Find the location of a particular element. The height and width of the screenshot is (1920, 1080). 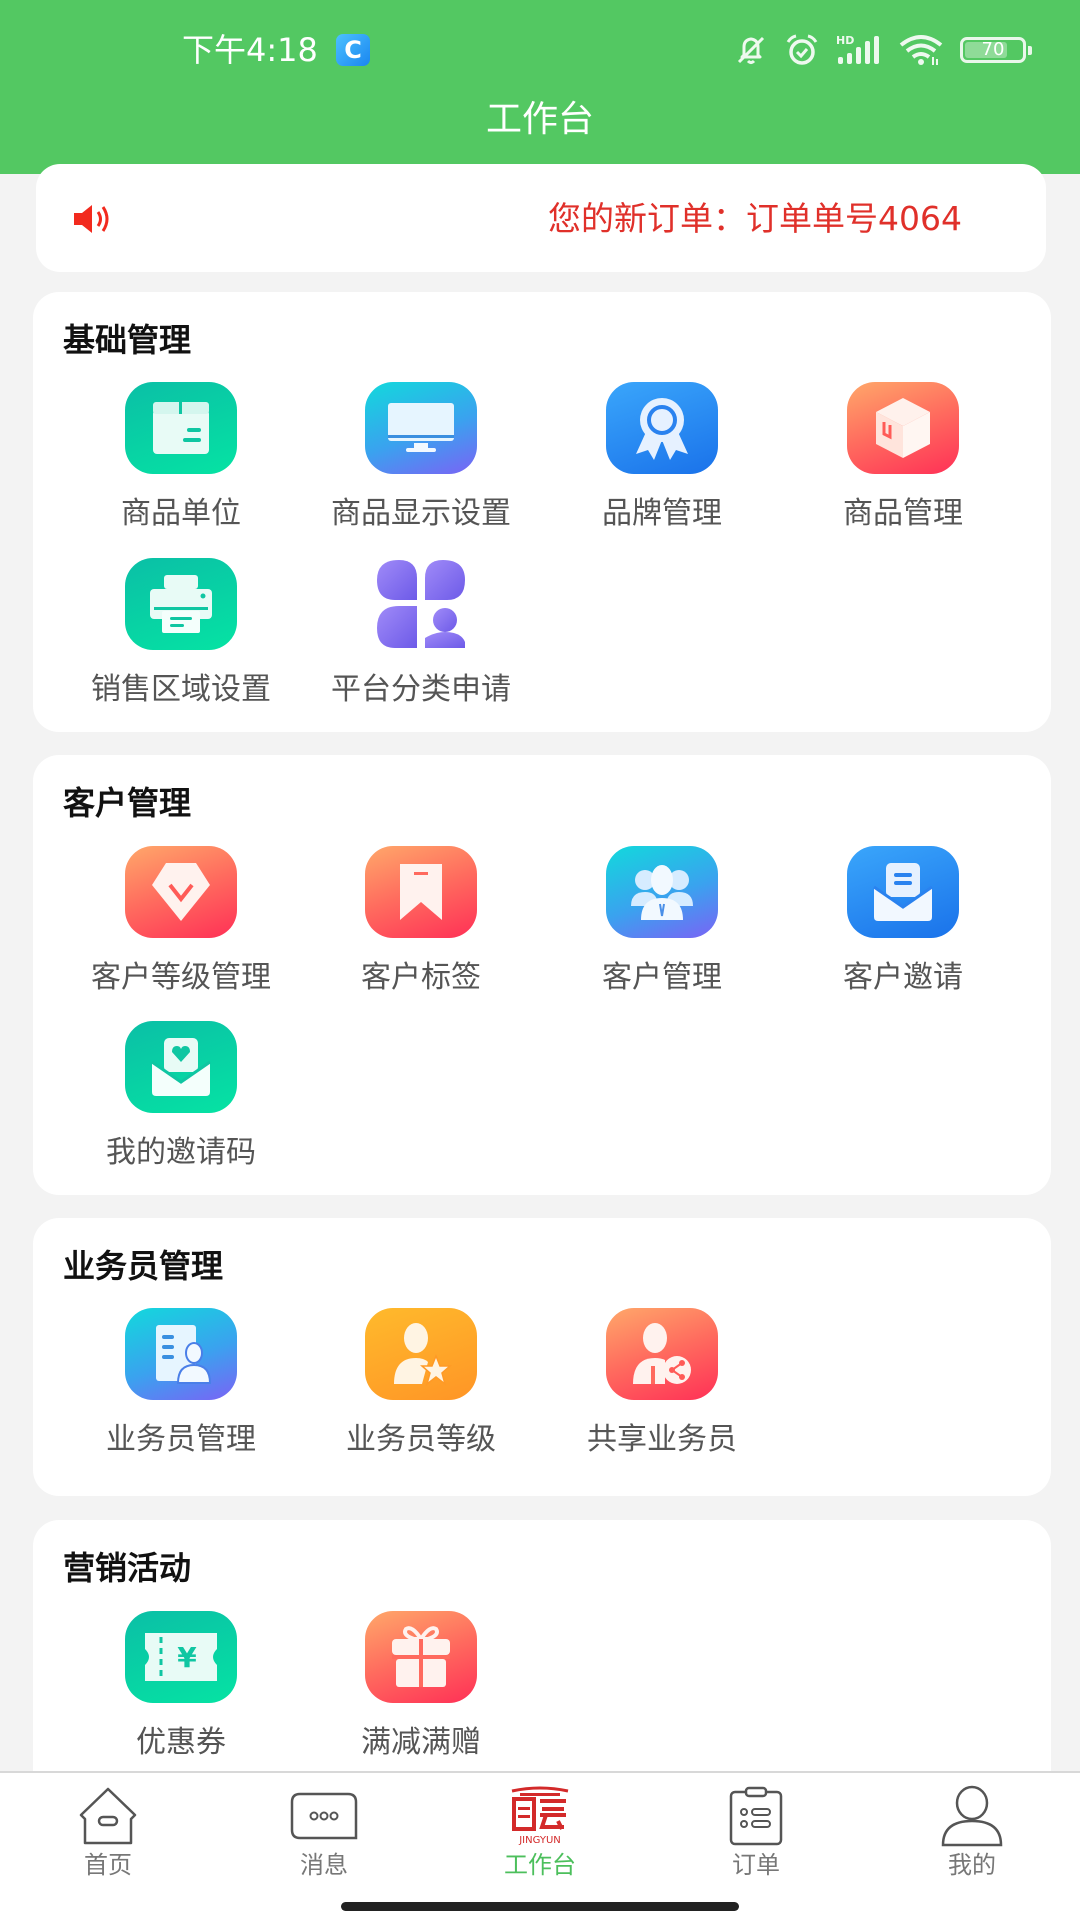

menu-item-label: 我的邀请码 is located at coordinates (181, 1152).